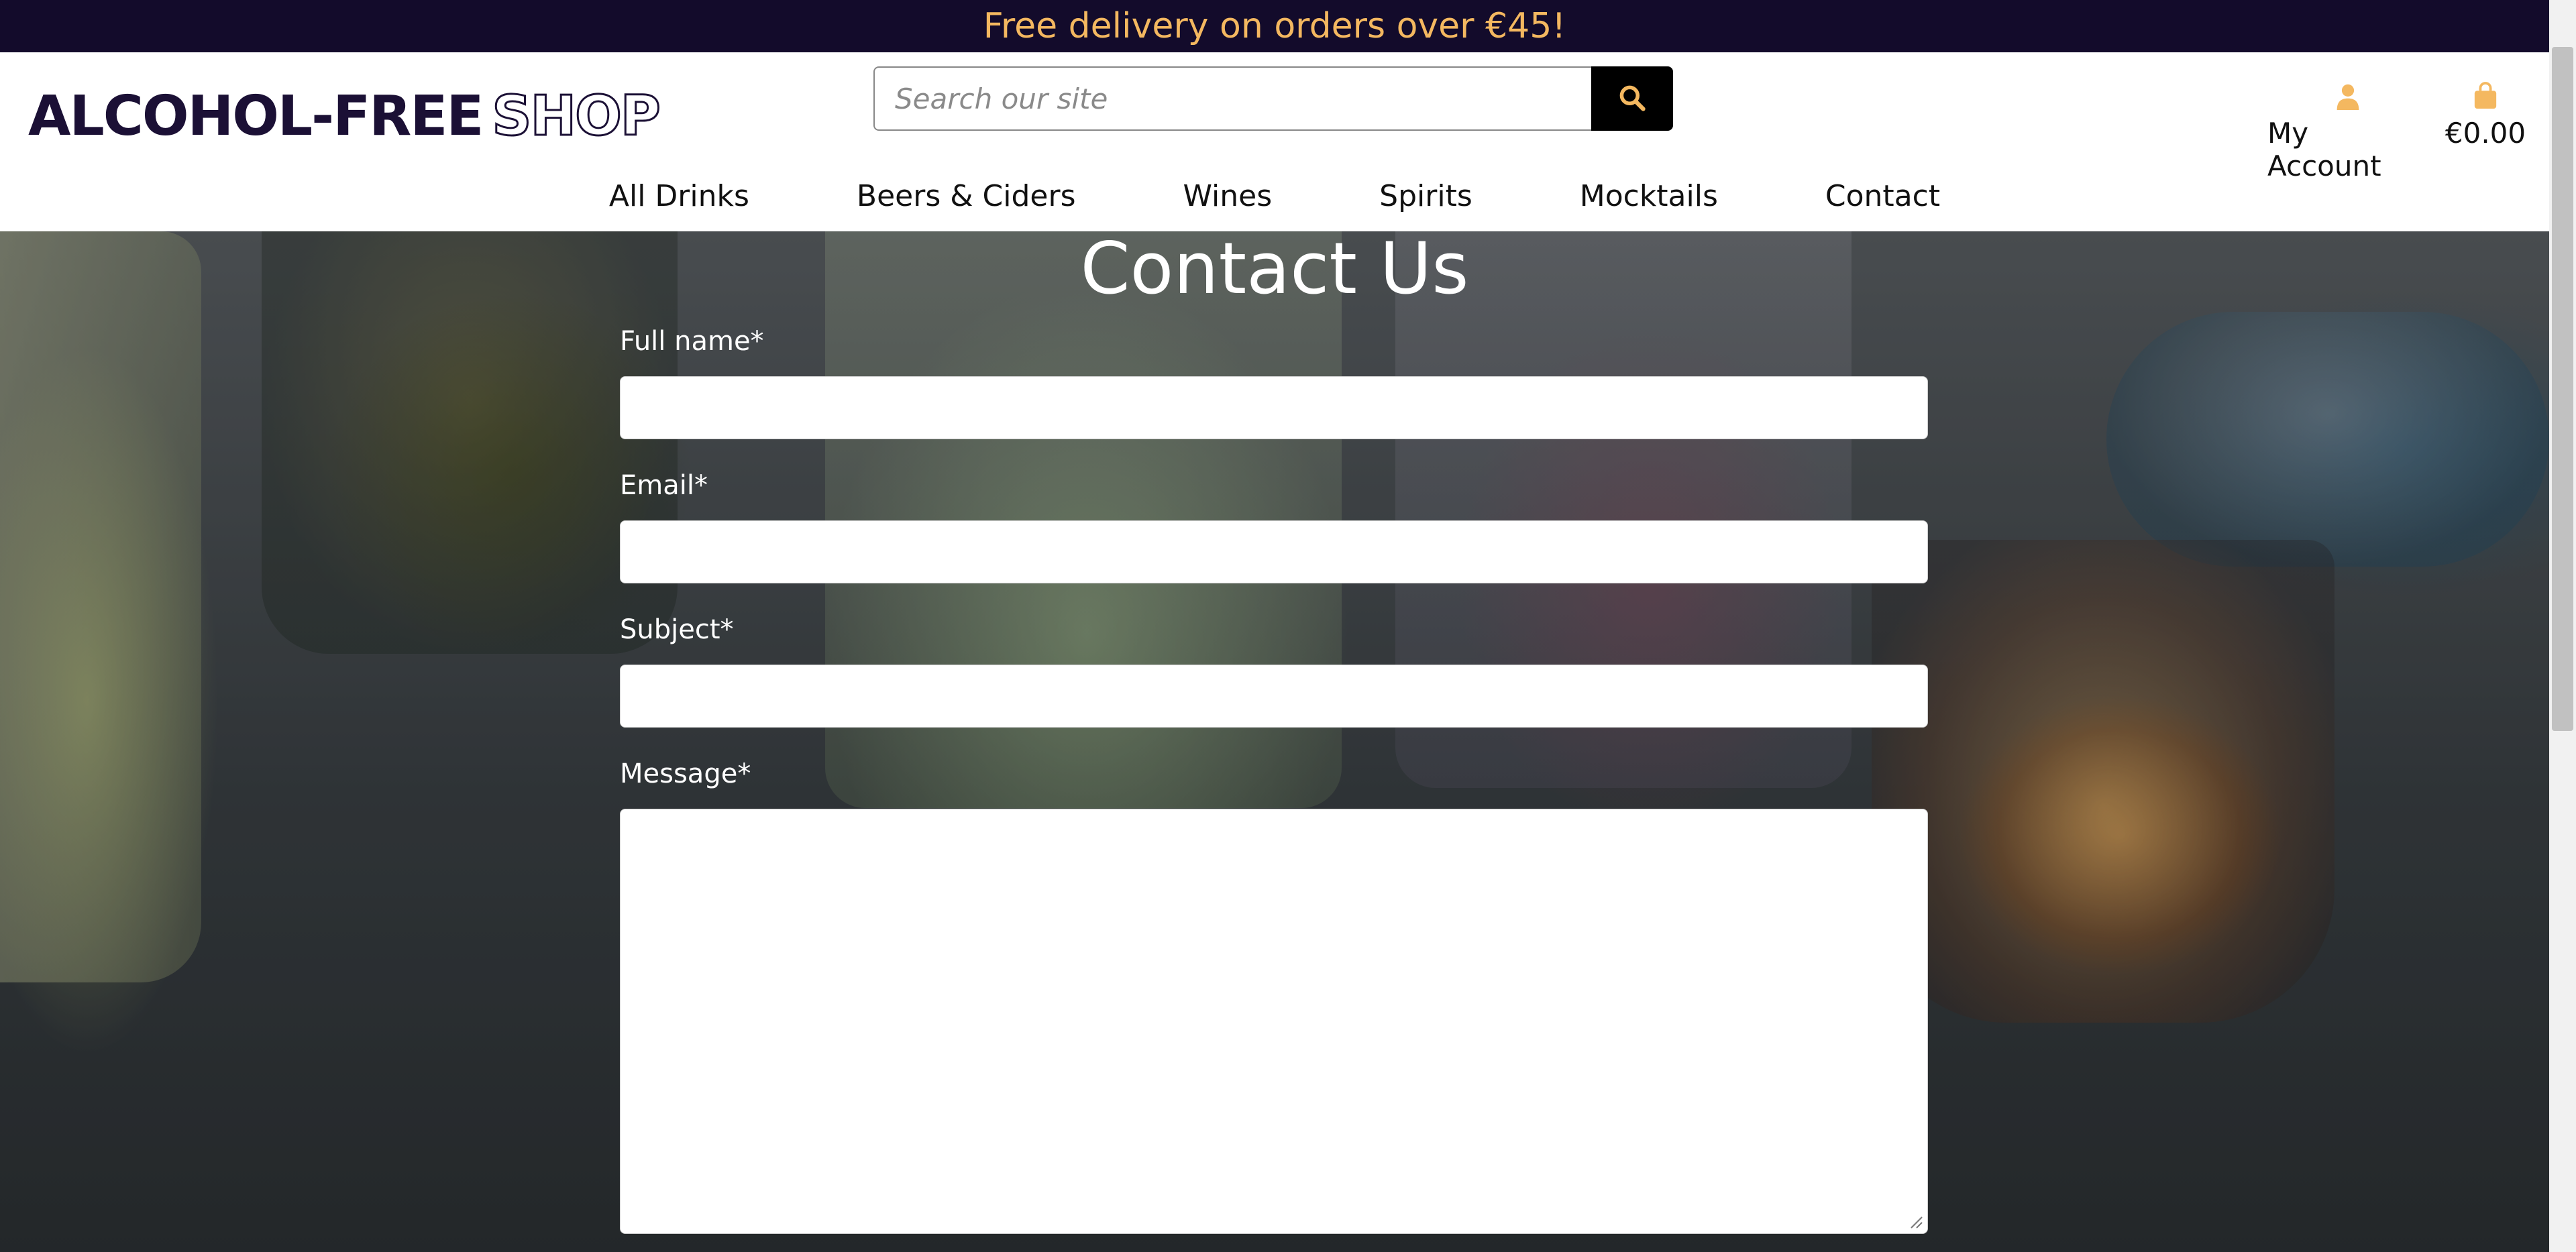 This screenshot has width=2576, height=1252. What do you see at coordinates (1274, 268) in the screenshot?
I see `page-title: Contact Us` at bounding box center [1274, 268].